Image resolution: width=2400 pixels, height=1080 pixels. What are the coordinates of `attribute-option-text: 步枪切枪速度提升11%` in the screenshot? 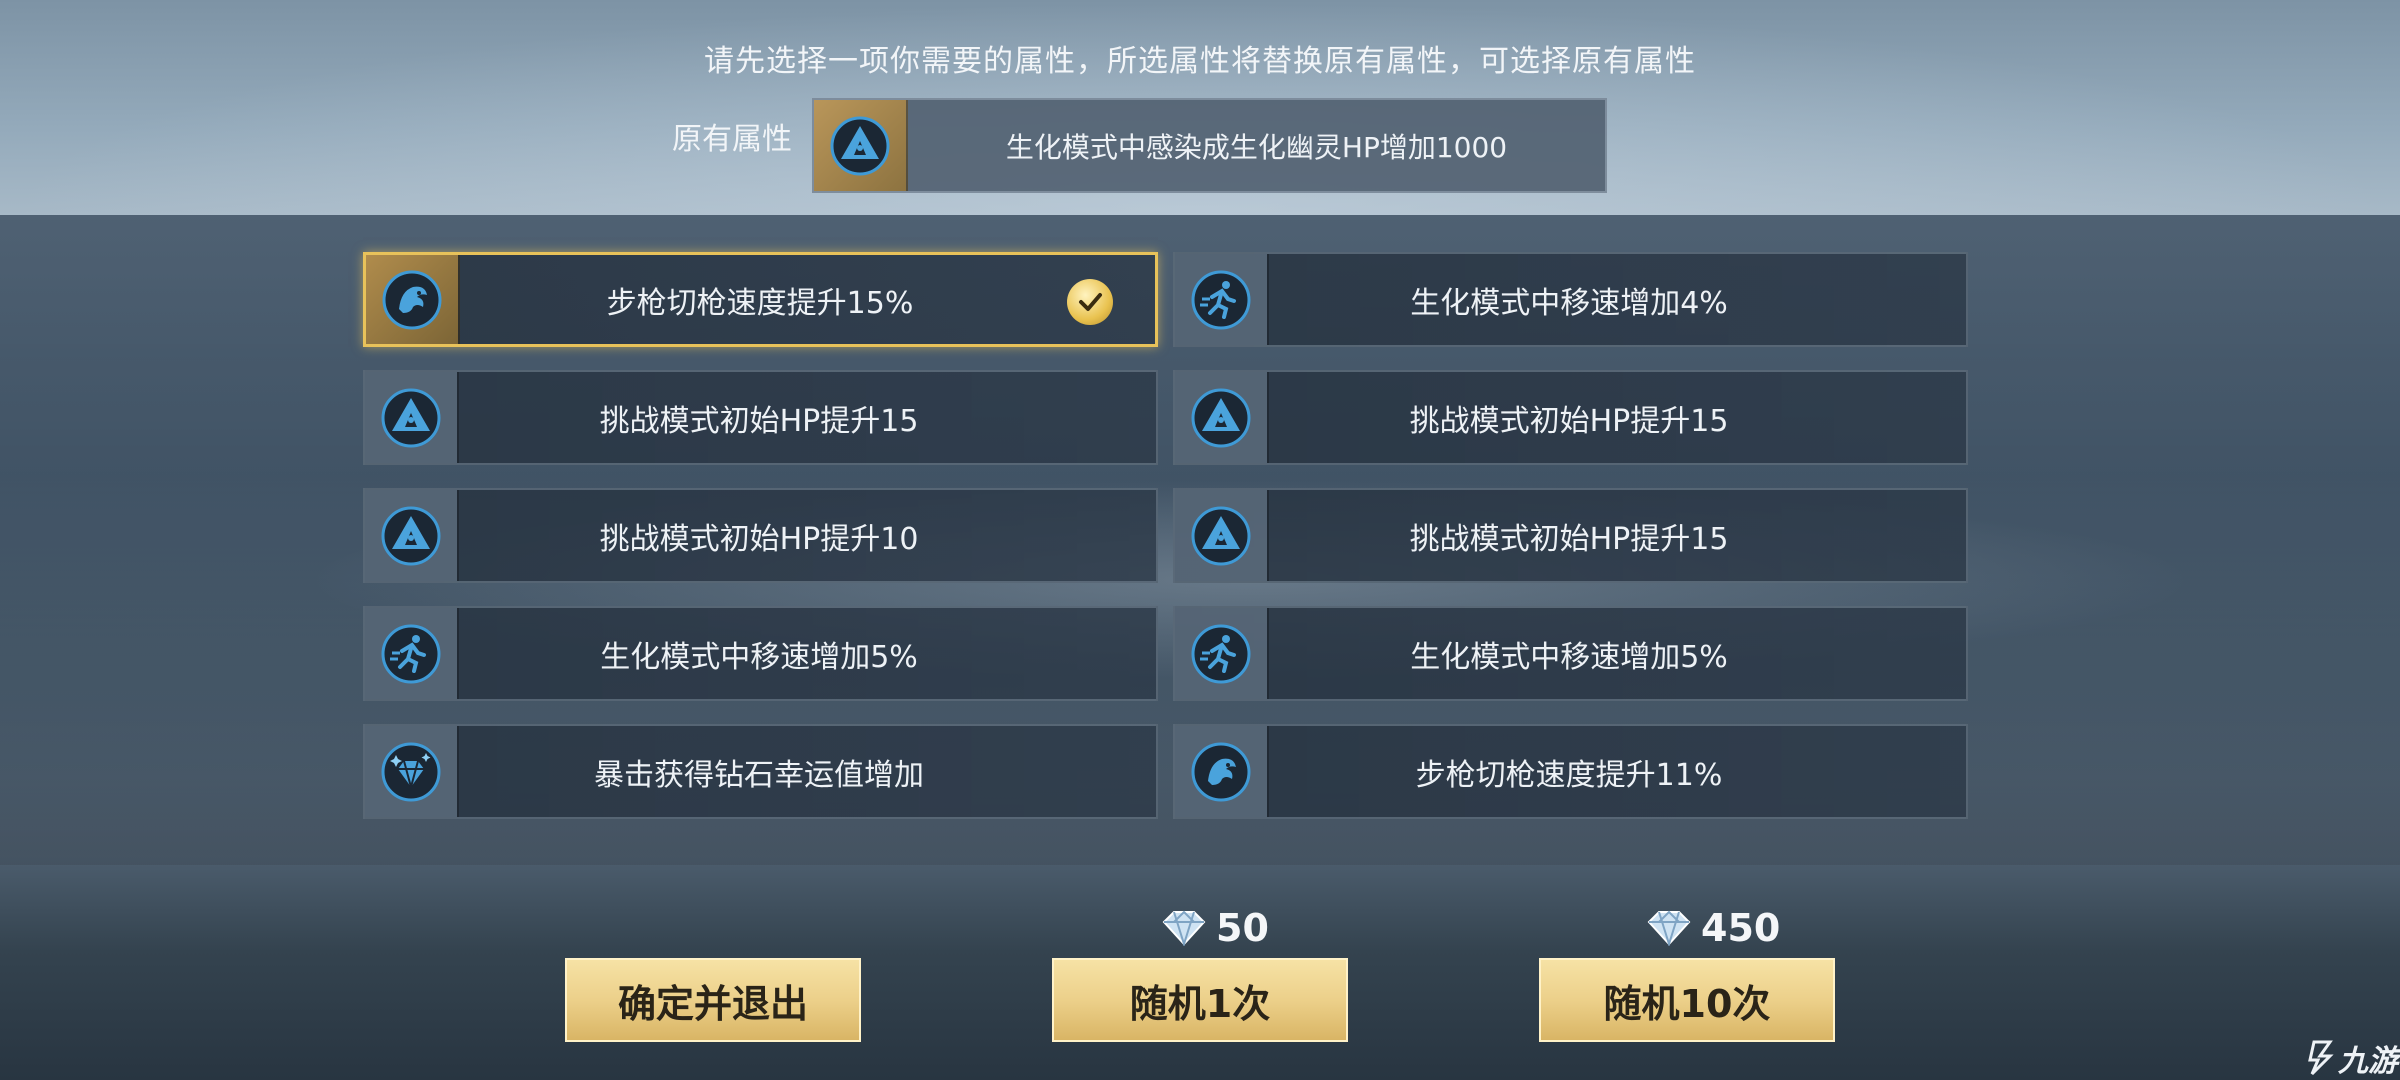 It's located at (1569, 775).